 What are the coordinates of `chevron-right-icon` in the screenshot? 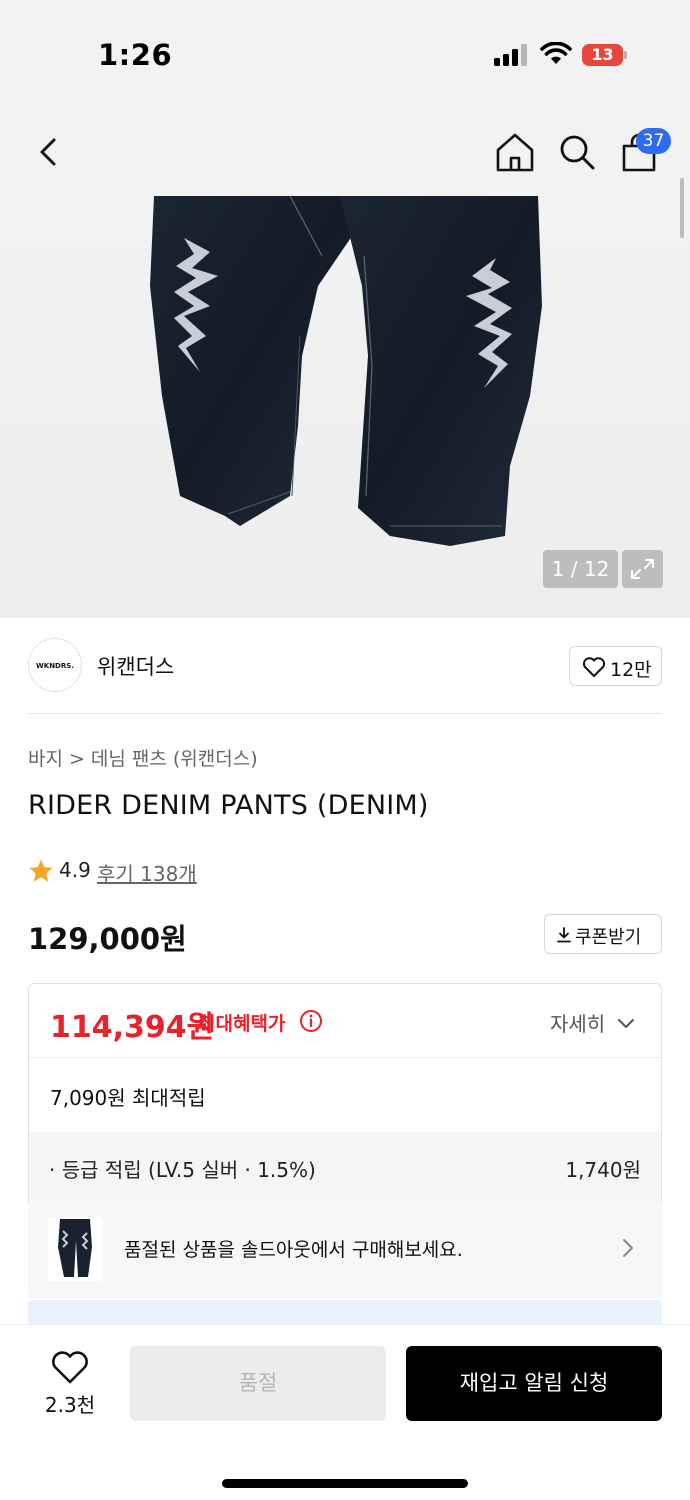 It's located at (628, 1248).